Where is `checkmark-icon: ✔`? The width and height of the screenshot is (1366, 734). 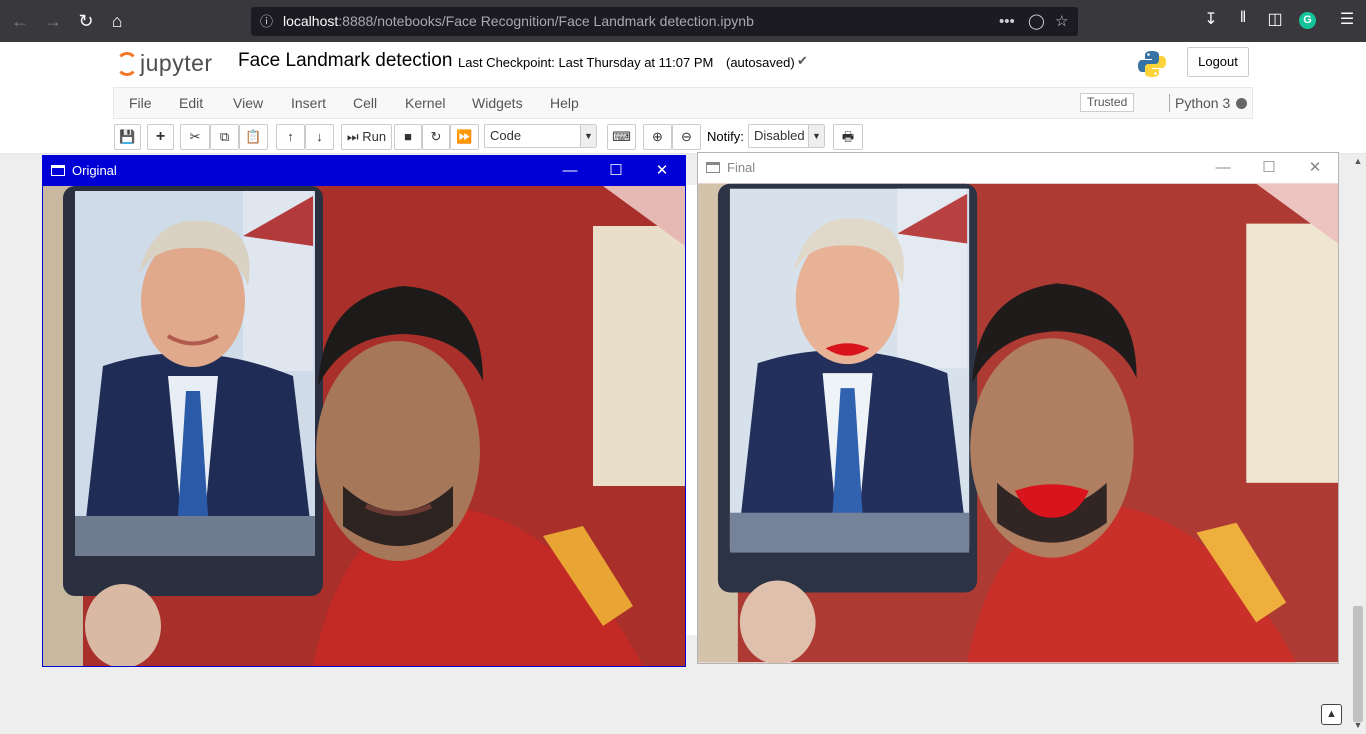
checkmark-icon: ✔ is located at coordinates (802, 60).